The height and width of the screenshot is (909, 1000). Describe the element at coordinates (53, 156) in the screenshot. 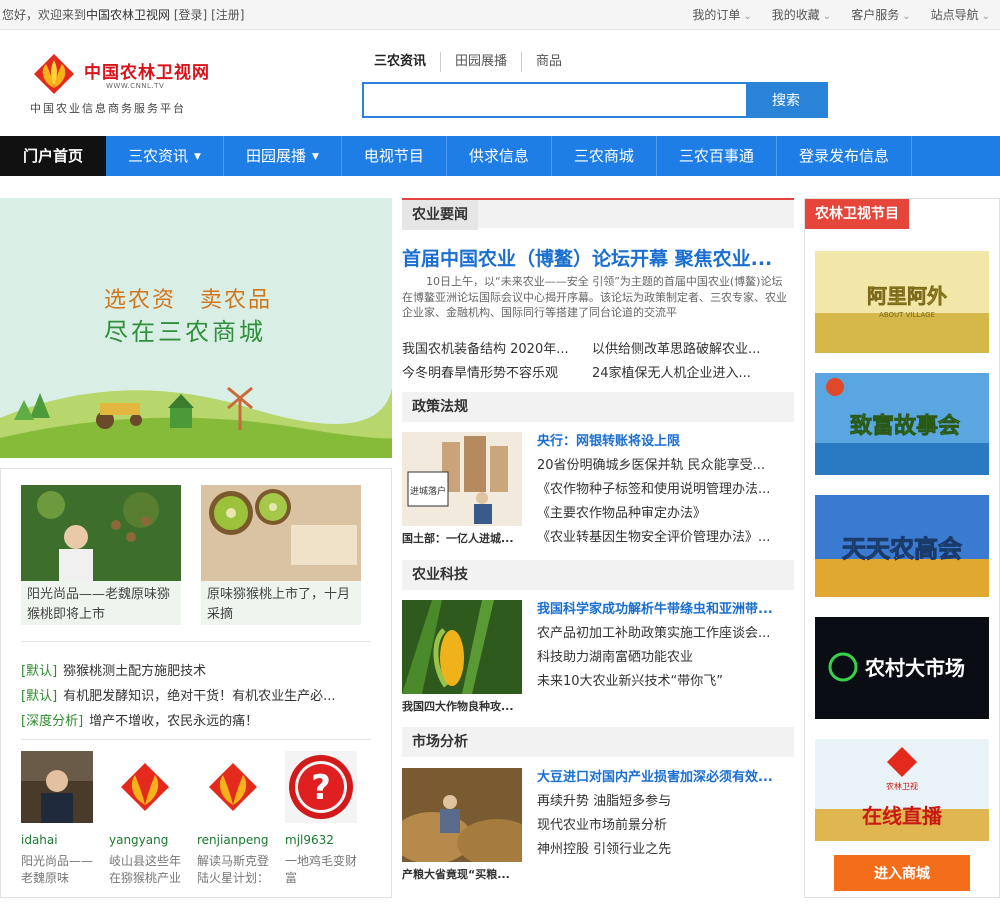

I see `nav-home: 门户首页` at that location.